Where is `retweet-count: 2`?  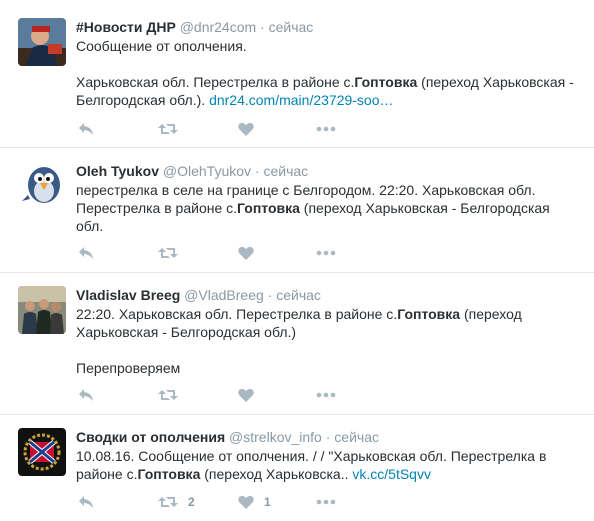
retweet-count: 2 is located at coordinates (191, 502).